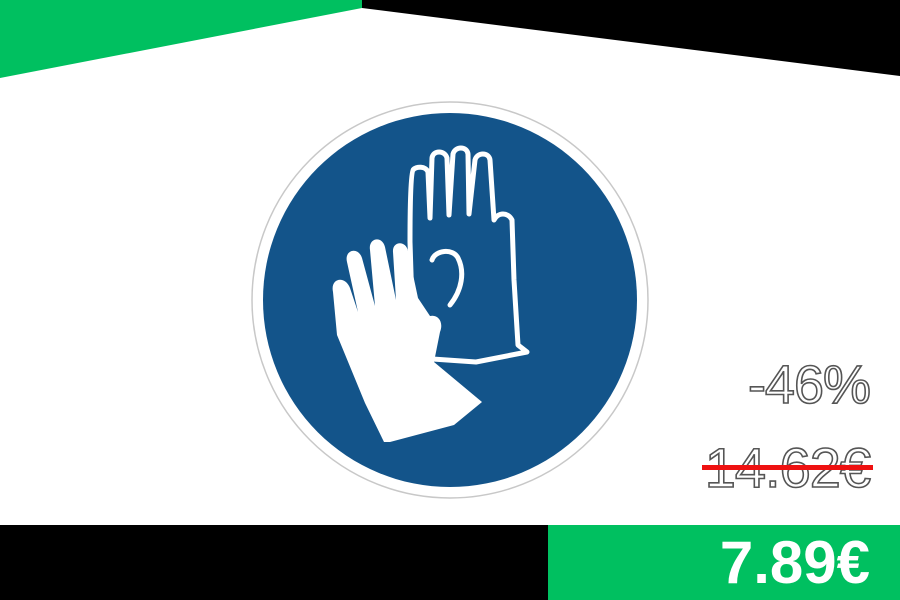 The height and width of the screenshot is (600, 900). I want to click on discount-percentage: -46%, so click(809, 385).